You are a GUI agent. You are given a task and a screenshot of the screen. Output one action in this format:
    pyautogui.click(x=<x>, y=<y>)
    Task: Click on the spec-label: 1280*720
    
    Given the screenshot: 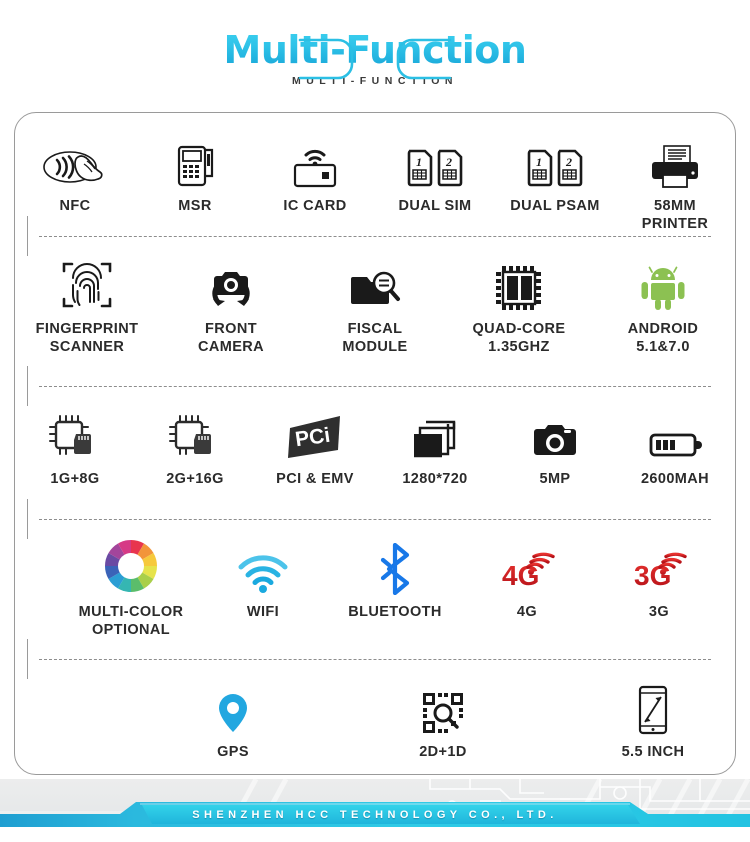 What is the action you would take?
    pyautogui.click(x=435, y=479)
    